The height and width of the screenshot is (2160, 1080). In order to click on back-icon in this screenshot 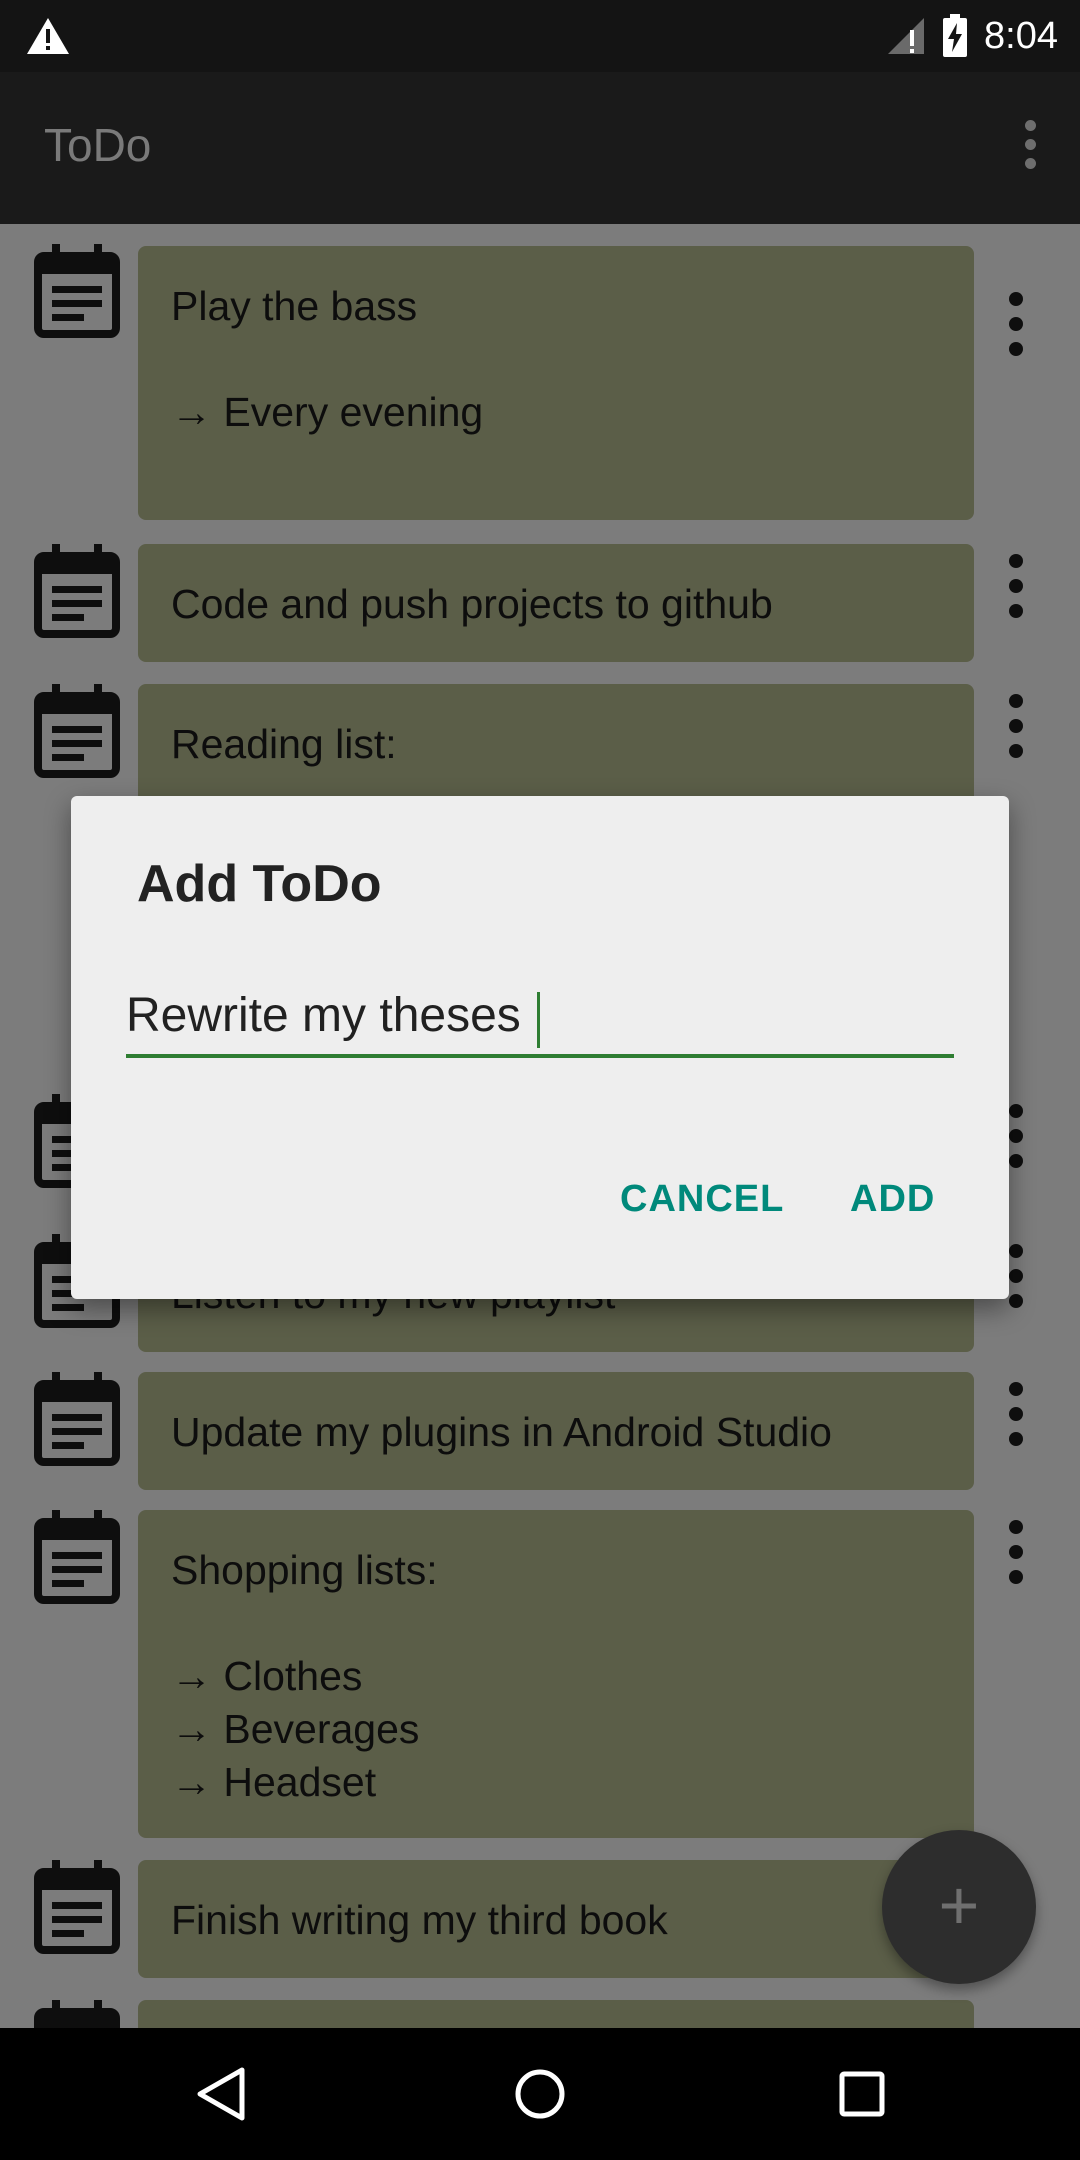, I will do `click(222, 2094)`.